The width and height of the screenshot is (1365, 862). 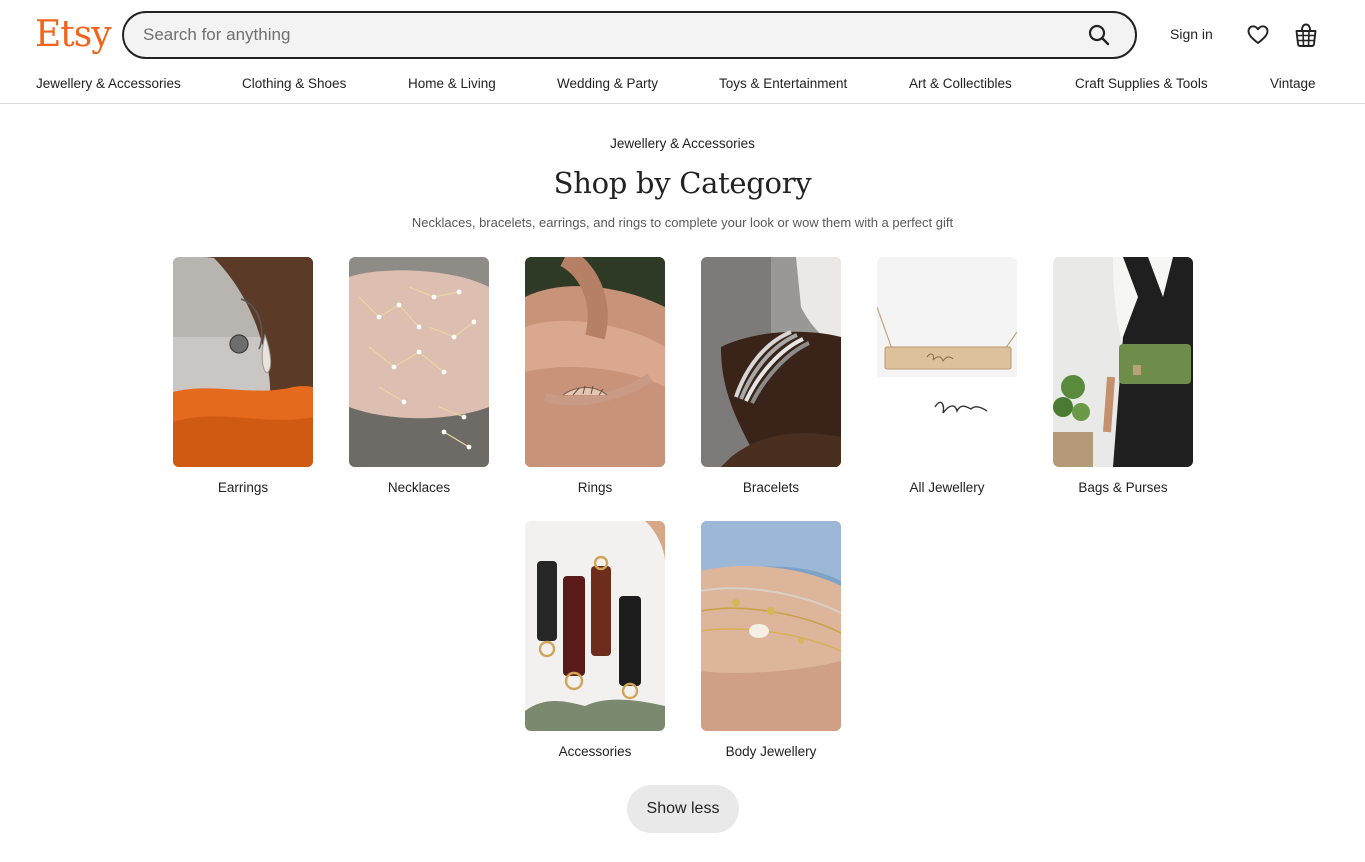 I want to click on accessories-image, so click(x=595, y=626).